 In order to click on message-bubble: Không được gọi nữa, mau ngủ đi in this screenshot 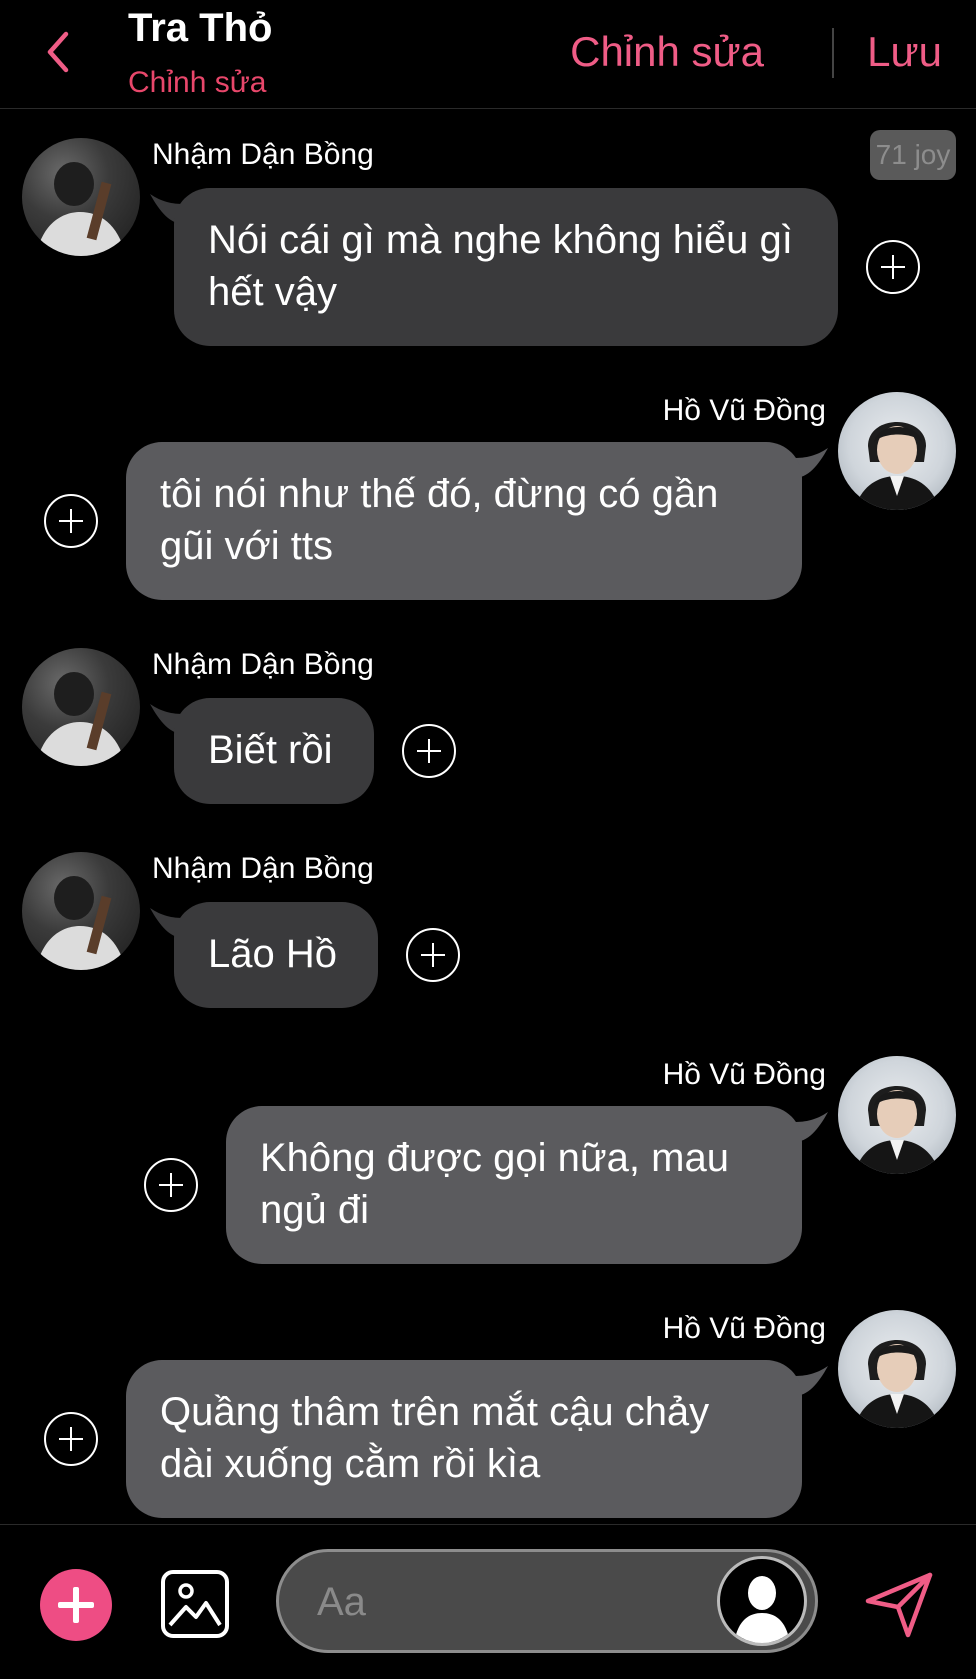, I will do `click(514, 1185)`.